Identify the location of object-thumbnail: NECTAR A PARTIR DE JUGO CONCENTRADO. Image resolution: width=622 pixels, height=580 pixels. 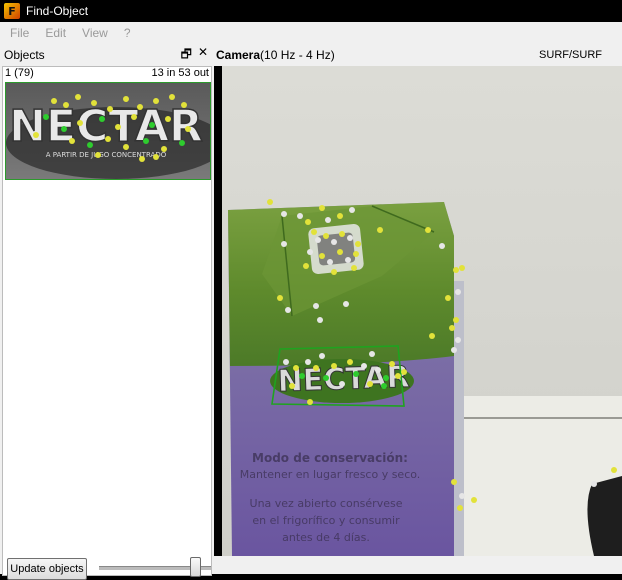
(108, 131).